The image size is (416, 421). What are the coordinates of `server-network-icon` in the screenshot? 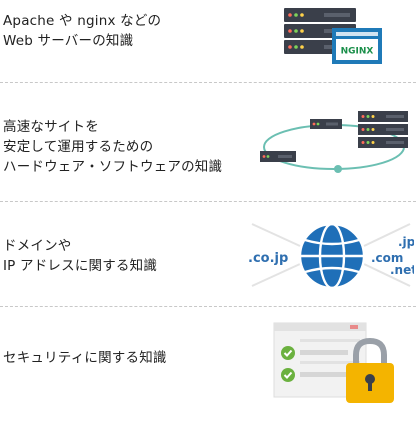 It's located at (334, 142).